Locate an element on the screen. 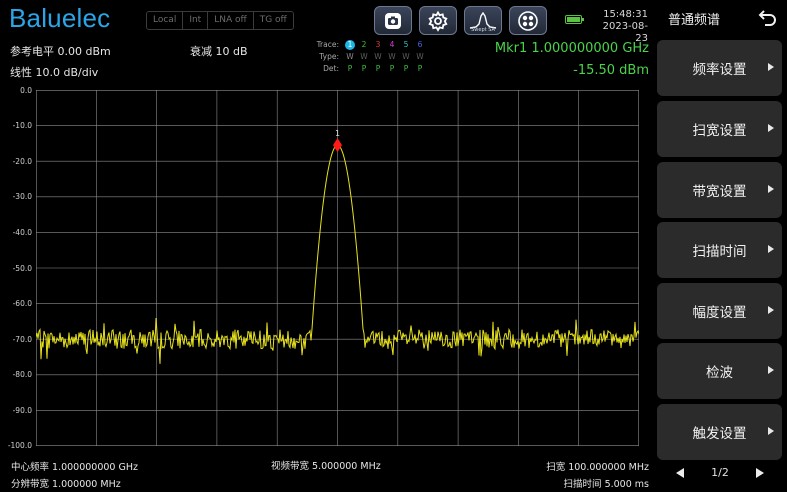 The width and height of the screenshot is (787, 492). status-lna: LNA off is located at coordinates (231, 20).